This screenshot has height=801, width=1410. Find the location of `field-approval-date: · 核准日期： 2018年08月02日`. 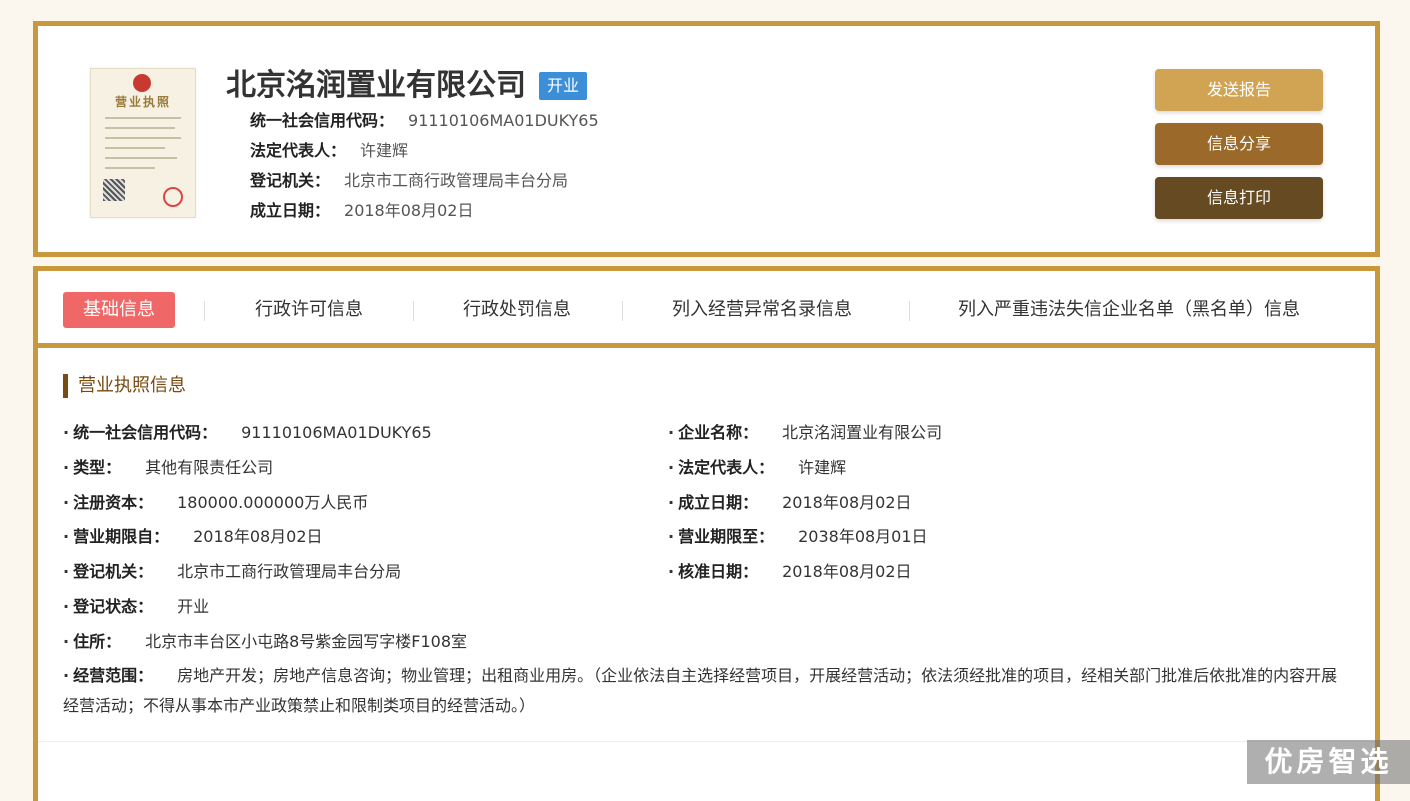

field-approval-date: · 核准日期： 2018年08月02日 is located at coordinates (790, 572).